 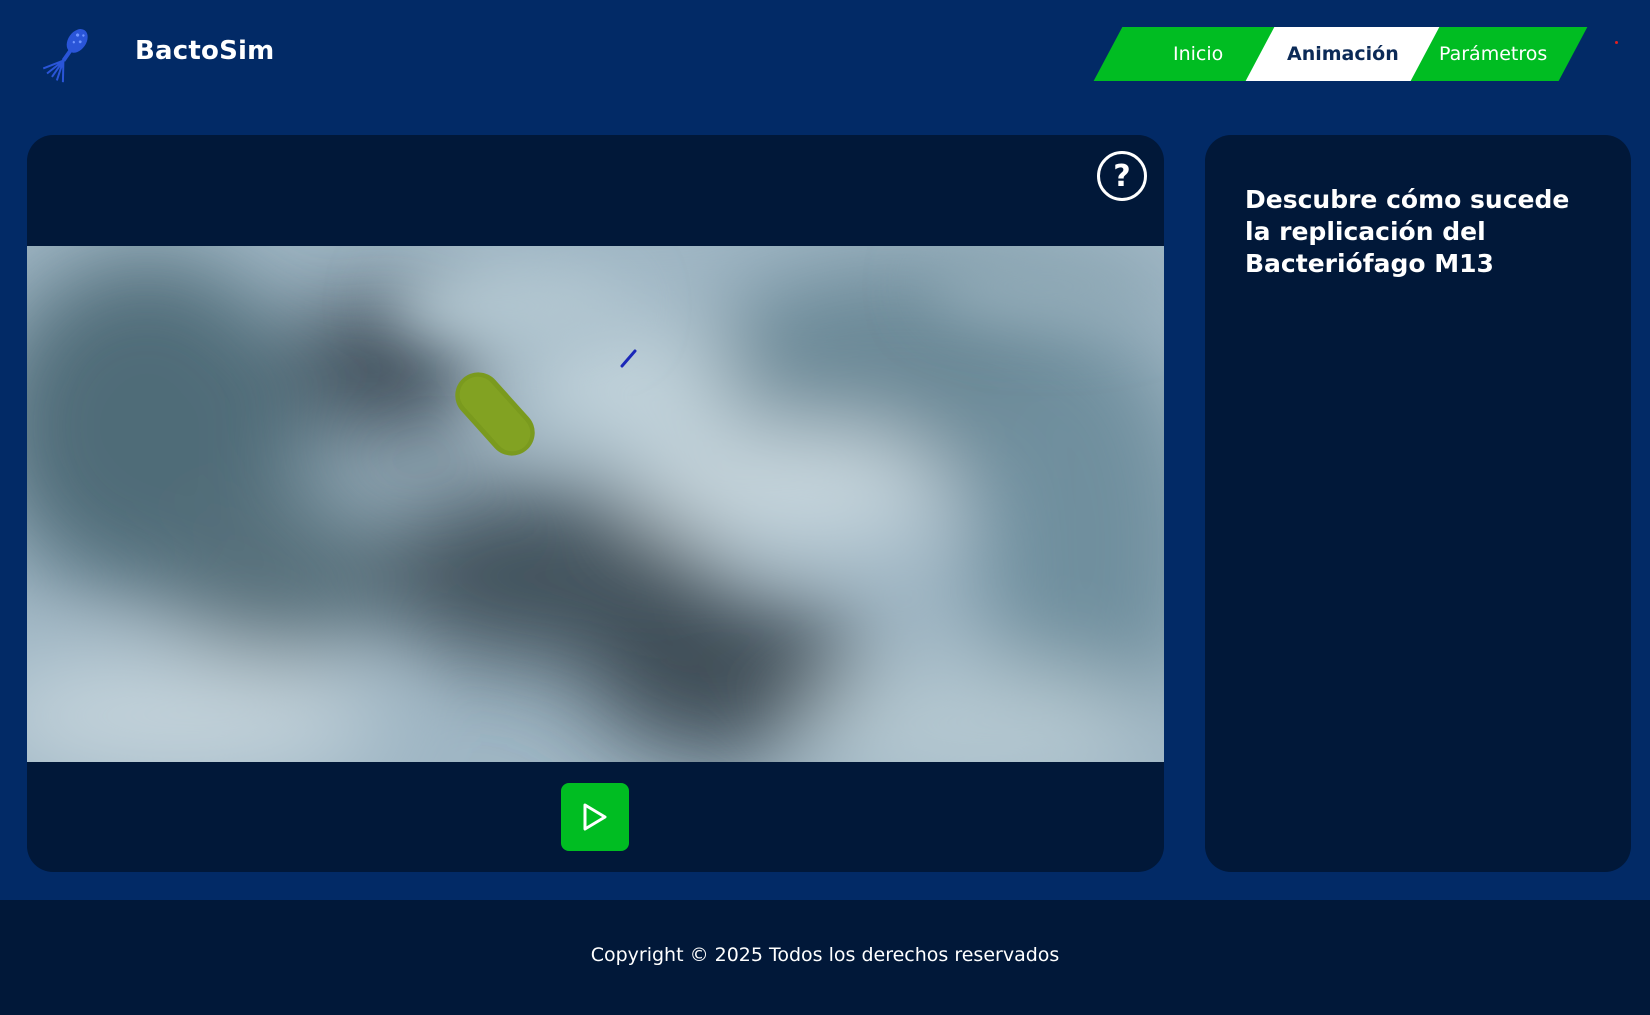 I want to click on tab-animacion-label: Animación, so click(x=1342, y=54).